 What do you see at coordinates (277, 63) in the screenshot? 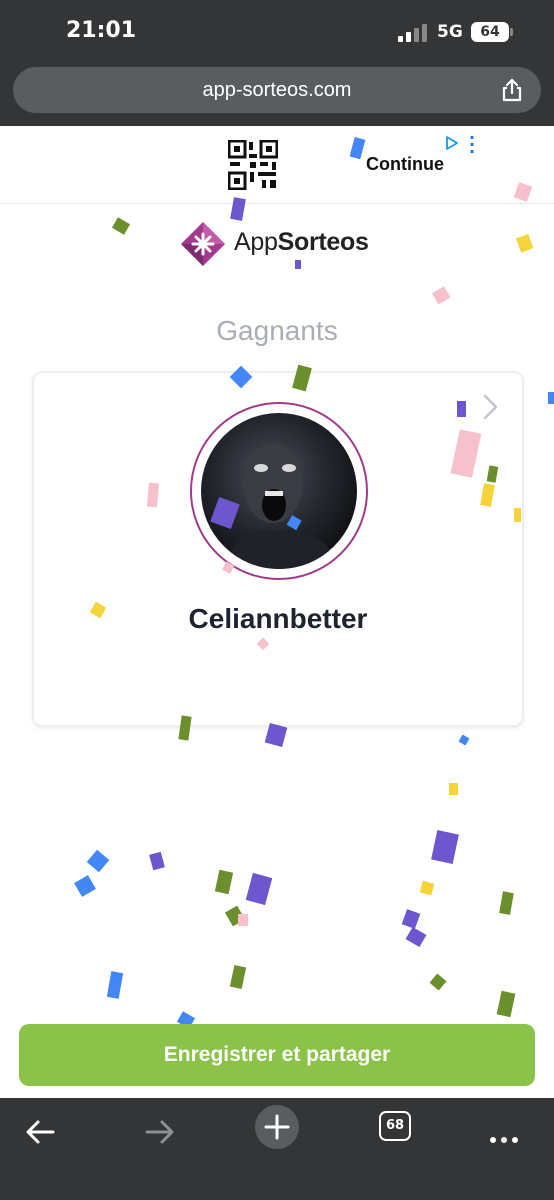
I see `browser-top-bar: 21:01 5G 64 app-sorteos.com` at bounding box center [277, 63].